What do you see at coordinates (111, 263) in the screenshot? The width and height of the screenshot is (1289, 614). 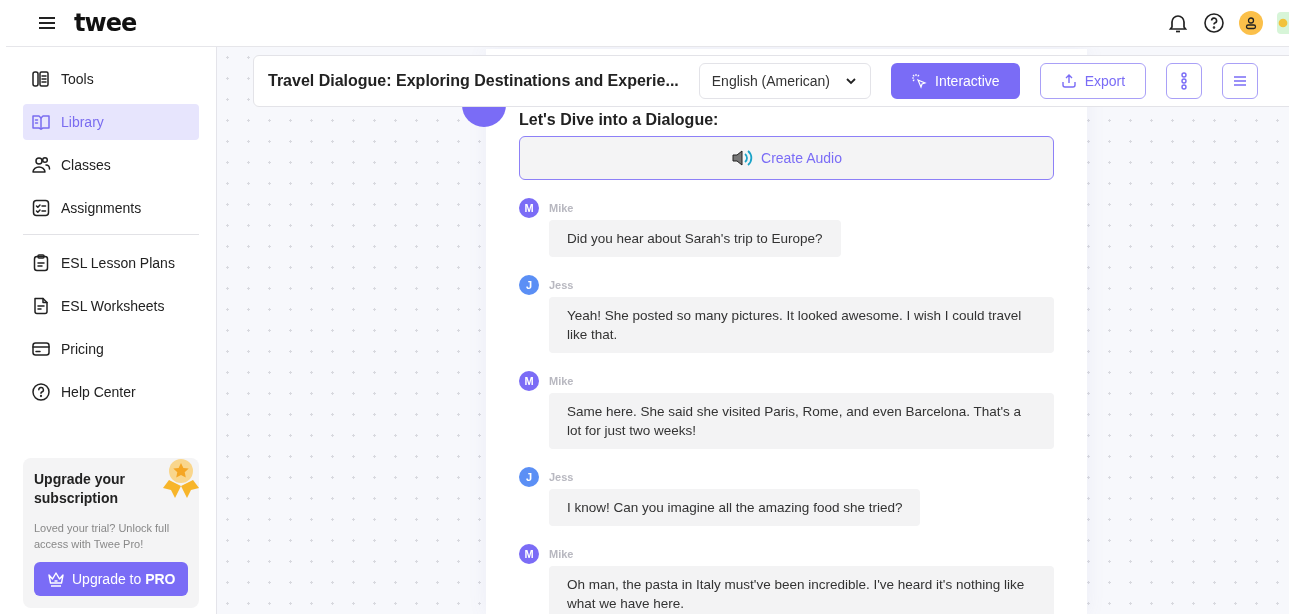 I see `sidebar-item: ESL Lesson Plans` at bounding box center [111, 263].